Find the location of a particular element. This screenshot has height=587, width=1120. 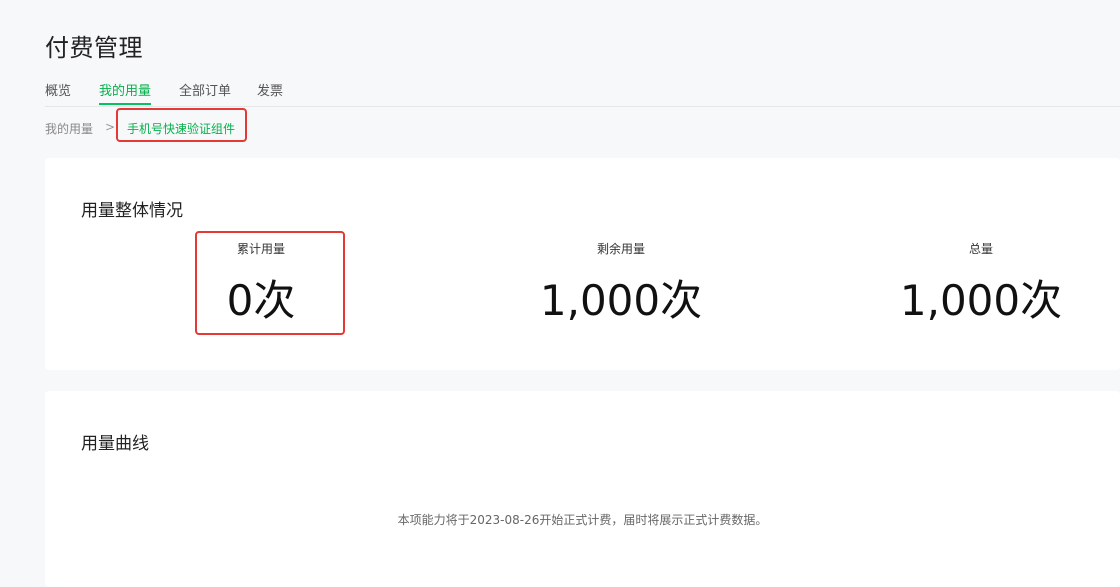

stat-remaining-usage: 剩余用量 1,000次 is located at coordinates (621, 282).